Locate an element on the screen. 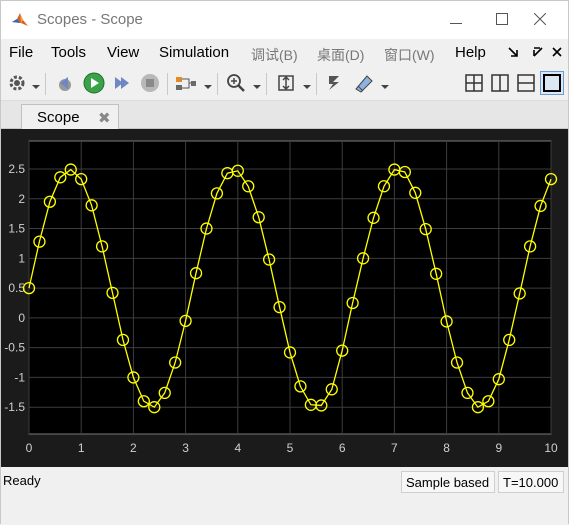  layout-rows-button is located at coordinates (526, 83).